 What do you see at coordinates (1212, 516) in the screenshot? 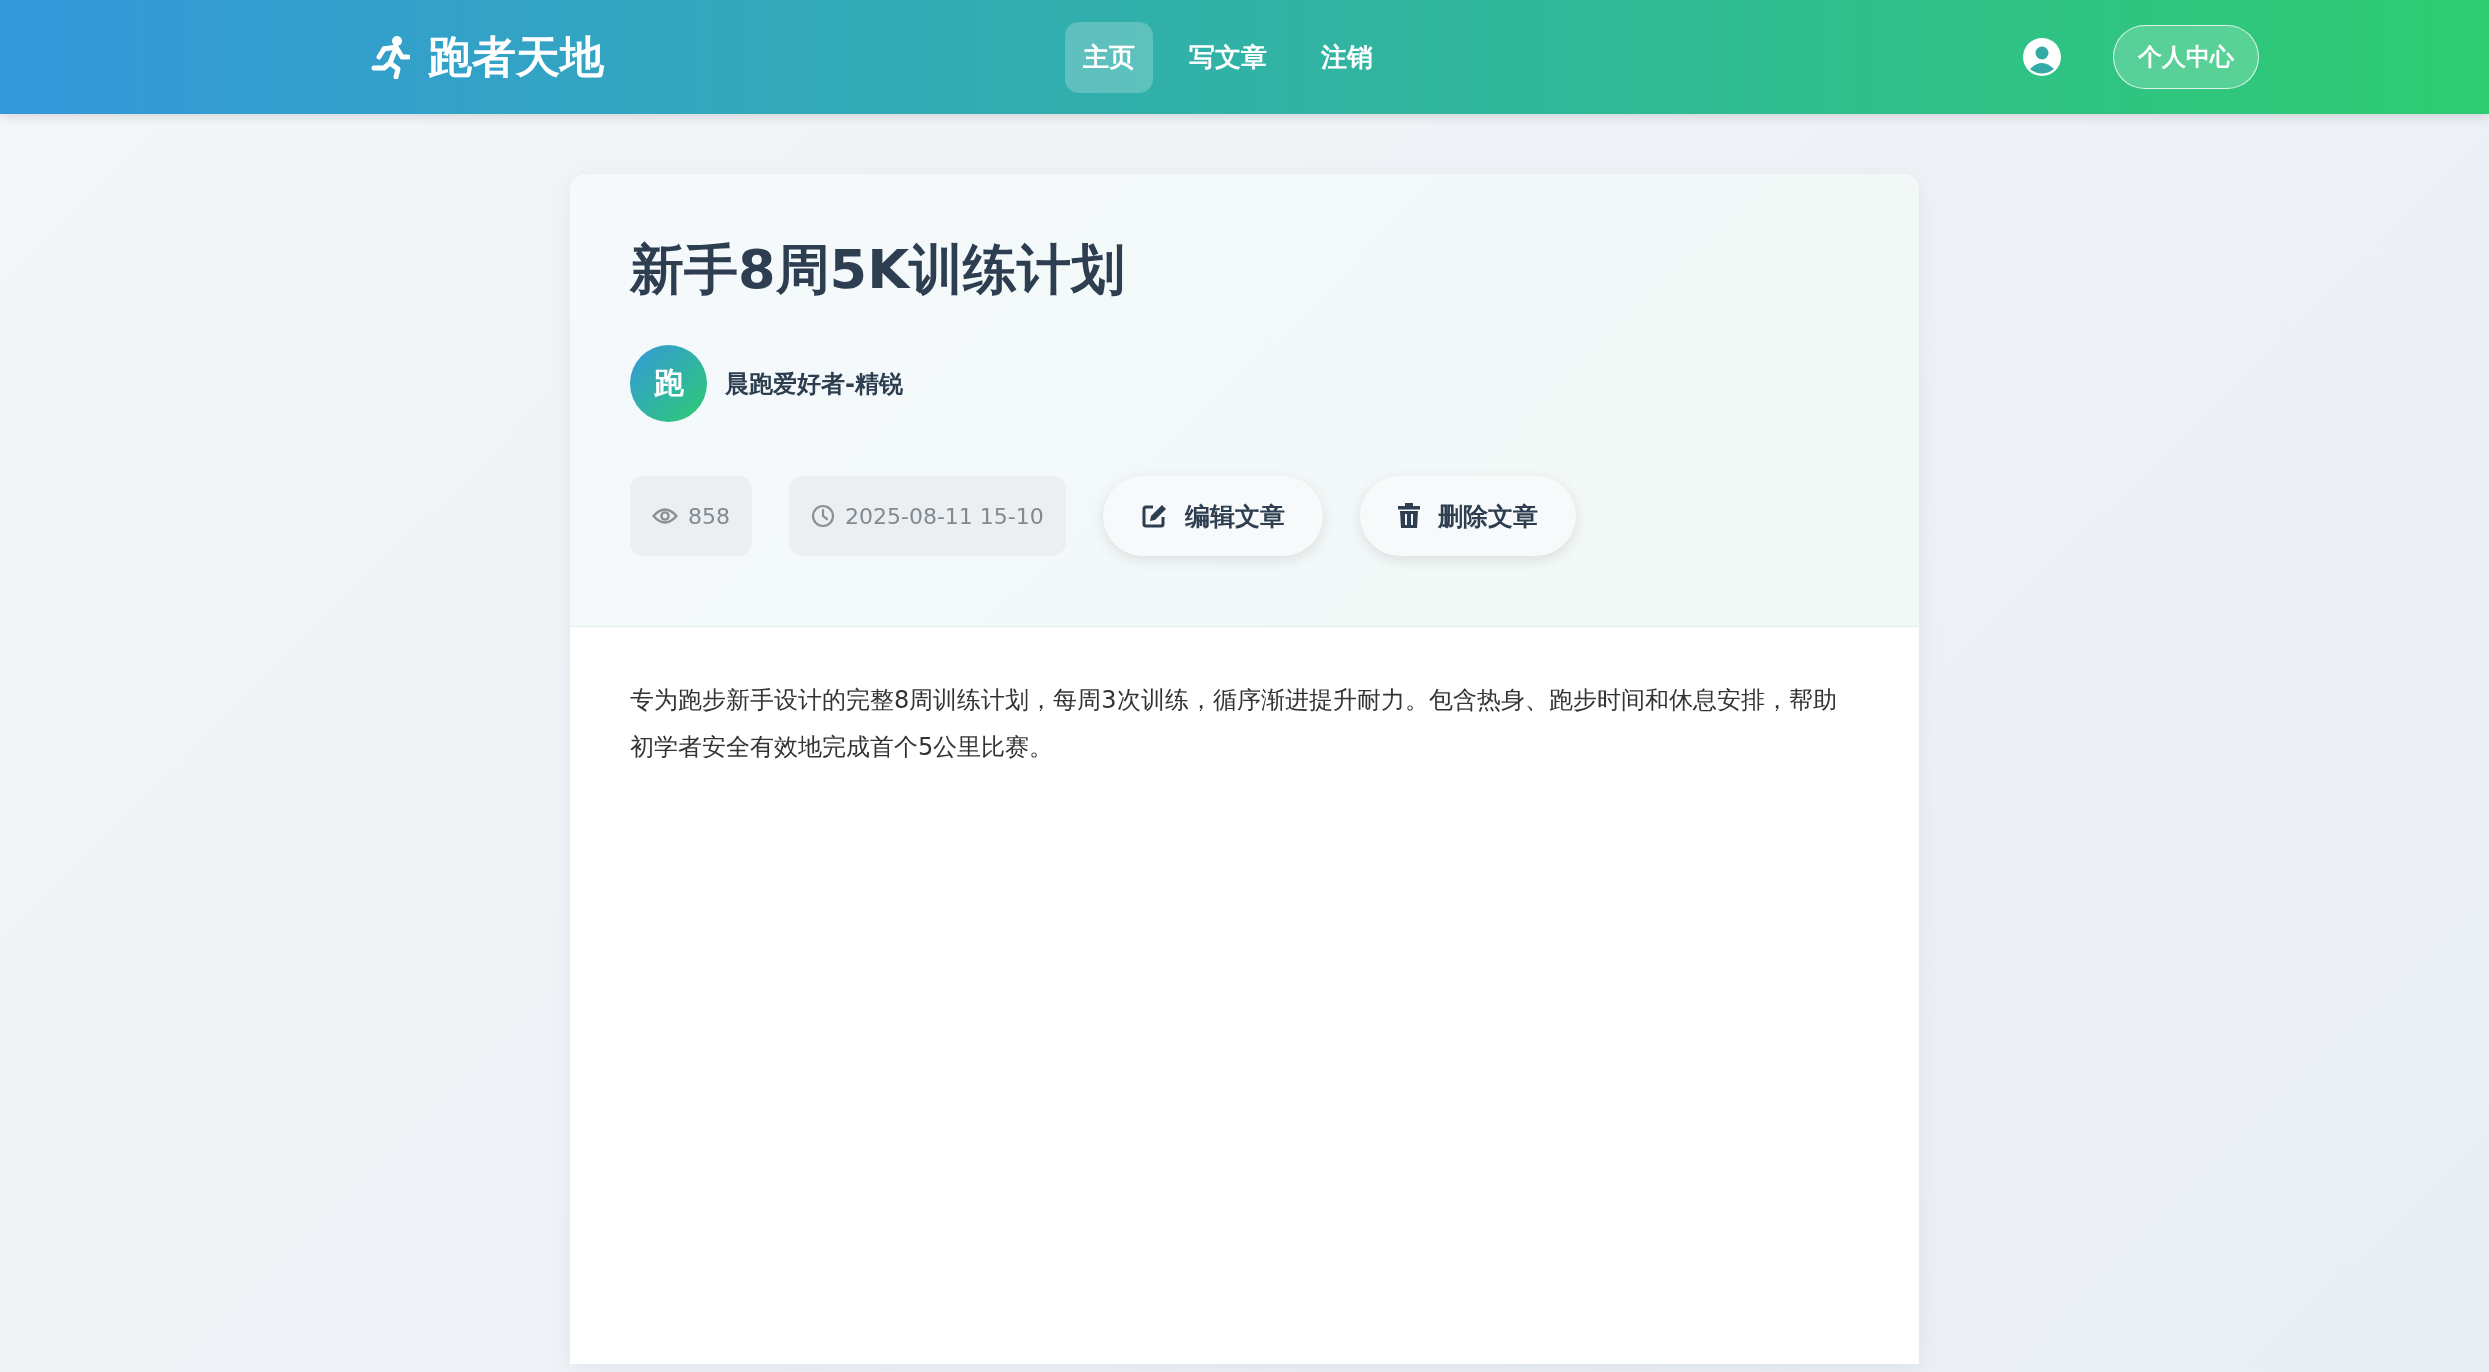
I see `edit-article-button: 编辑文章` at bounding box center [1212, 516].